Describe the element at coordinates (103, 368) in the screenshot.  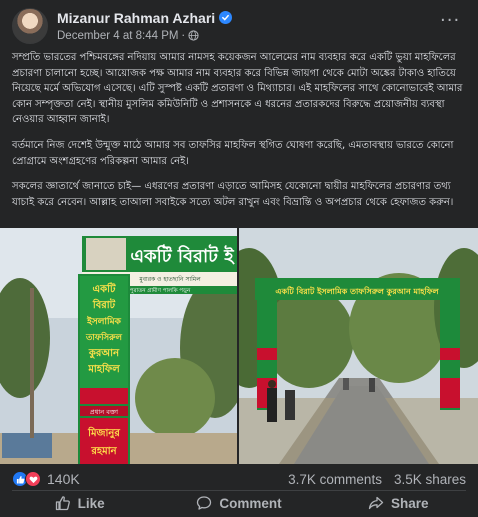
I see `left-vert-line-6: মাহফিল` at that location.